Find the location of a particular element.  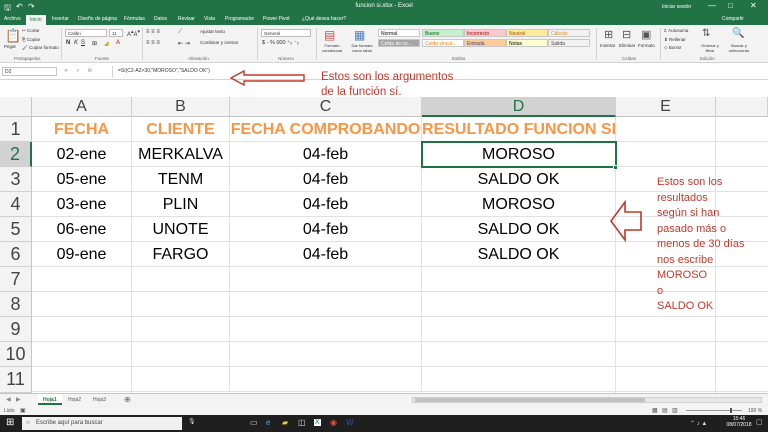

cancel-icon: ✕ is located at coordinates (66, 71).